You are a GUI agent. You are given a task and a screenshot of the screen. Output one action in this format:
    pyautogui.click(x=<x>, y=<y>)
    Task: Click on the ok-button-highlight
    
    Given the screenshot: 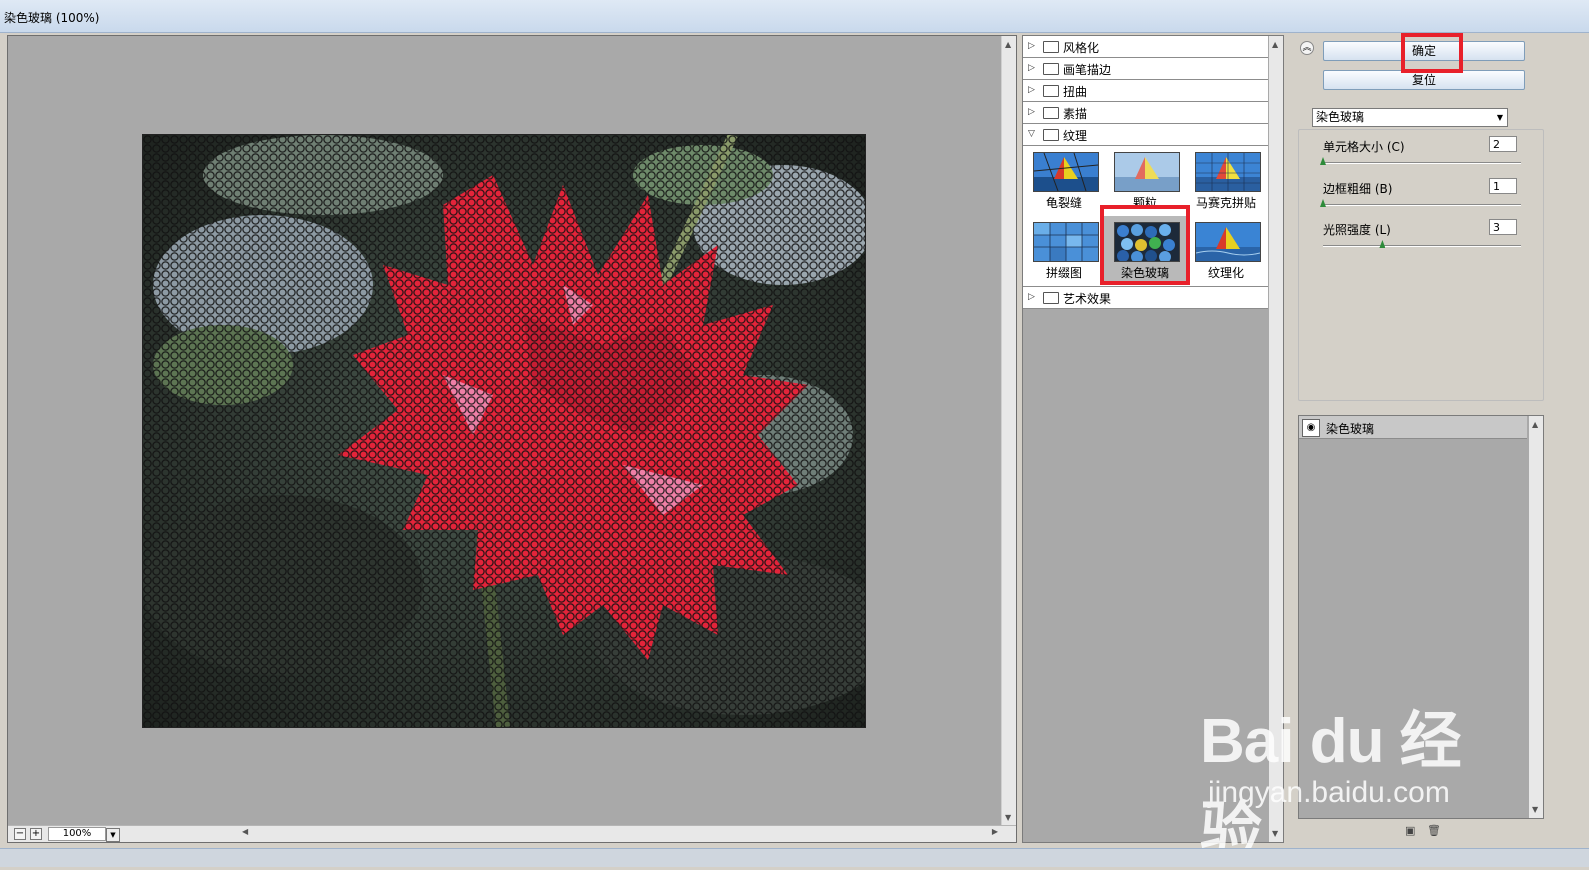 What is the action you would take?
    pyautogui.click(x=1432, y=53)
    